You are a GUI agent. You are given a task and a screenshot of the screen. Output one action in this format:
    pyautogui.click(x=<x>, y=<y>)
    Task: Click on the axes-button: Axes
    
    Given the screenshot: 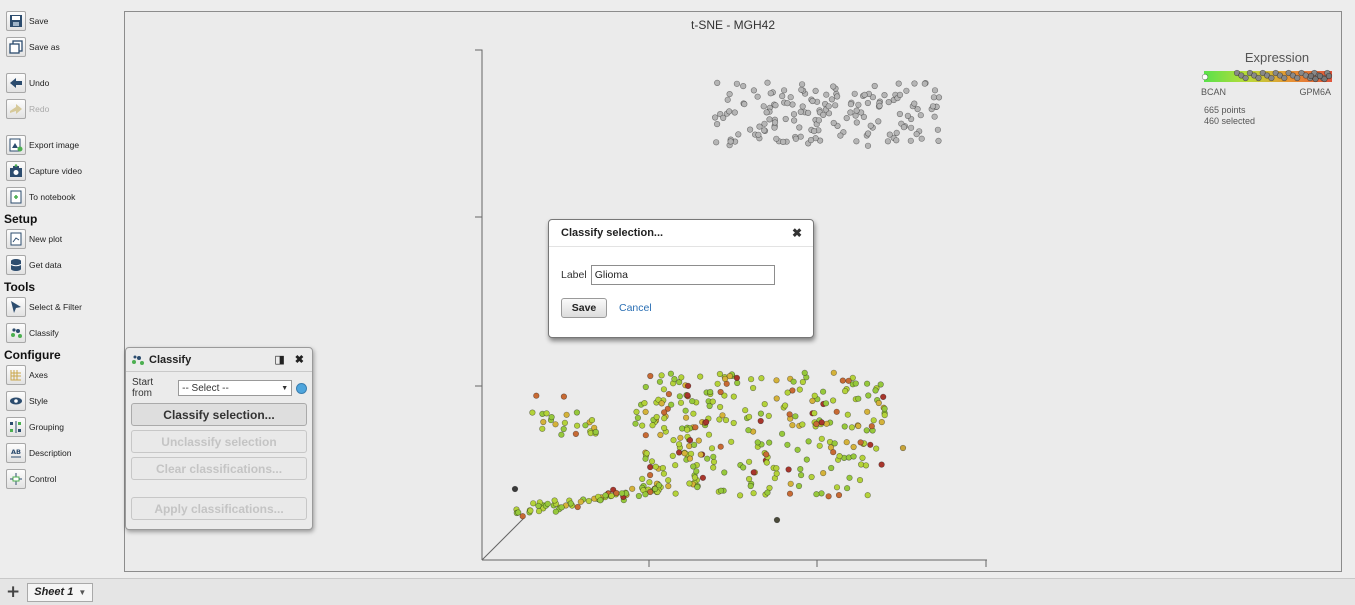 What is the action you would take?
    pyautogui.click(x=63, y=375)
    